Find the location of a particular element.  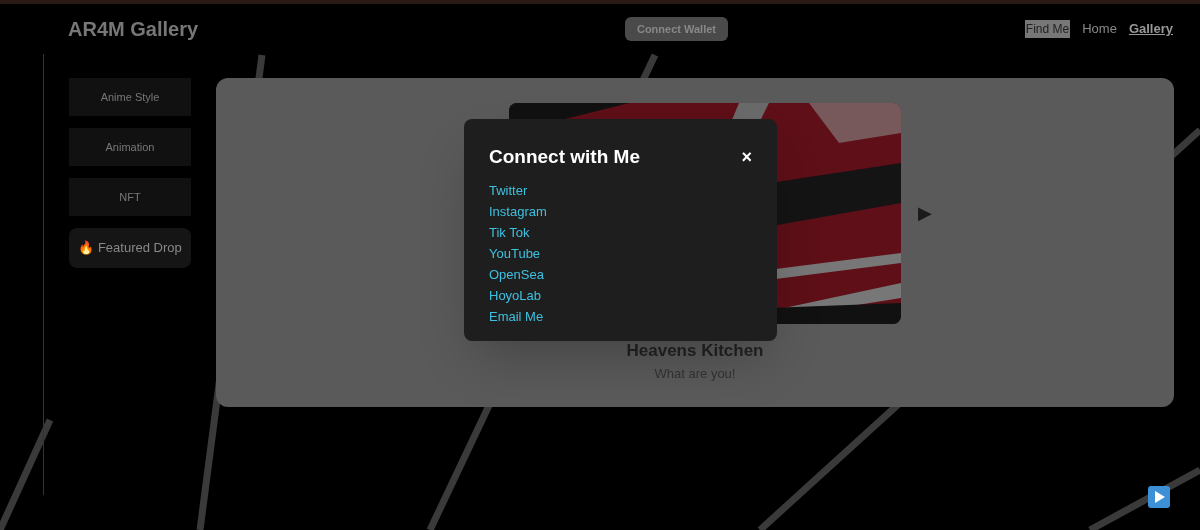

nav-link: Gallery is located at coordinates (1150, 29).